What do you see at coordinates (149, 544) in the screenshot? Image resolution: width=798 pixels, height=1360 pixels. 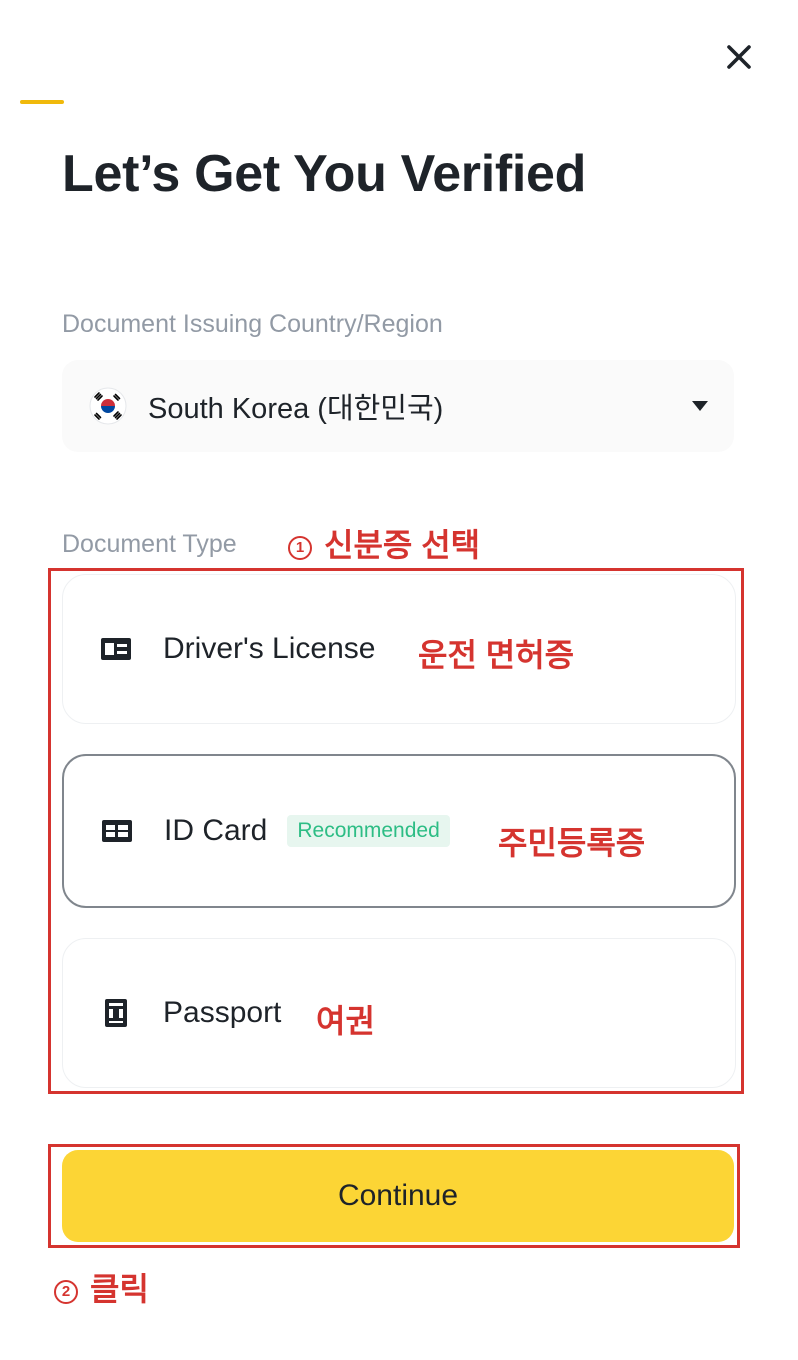 I see `document-type-label: Document Type` at bounding box center [149, 544].